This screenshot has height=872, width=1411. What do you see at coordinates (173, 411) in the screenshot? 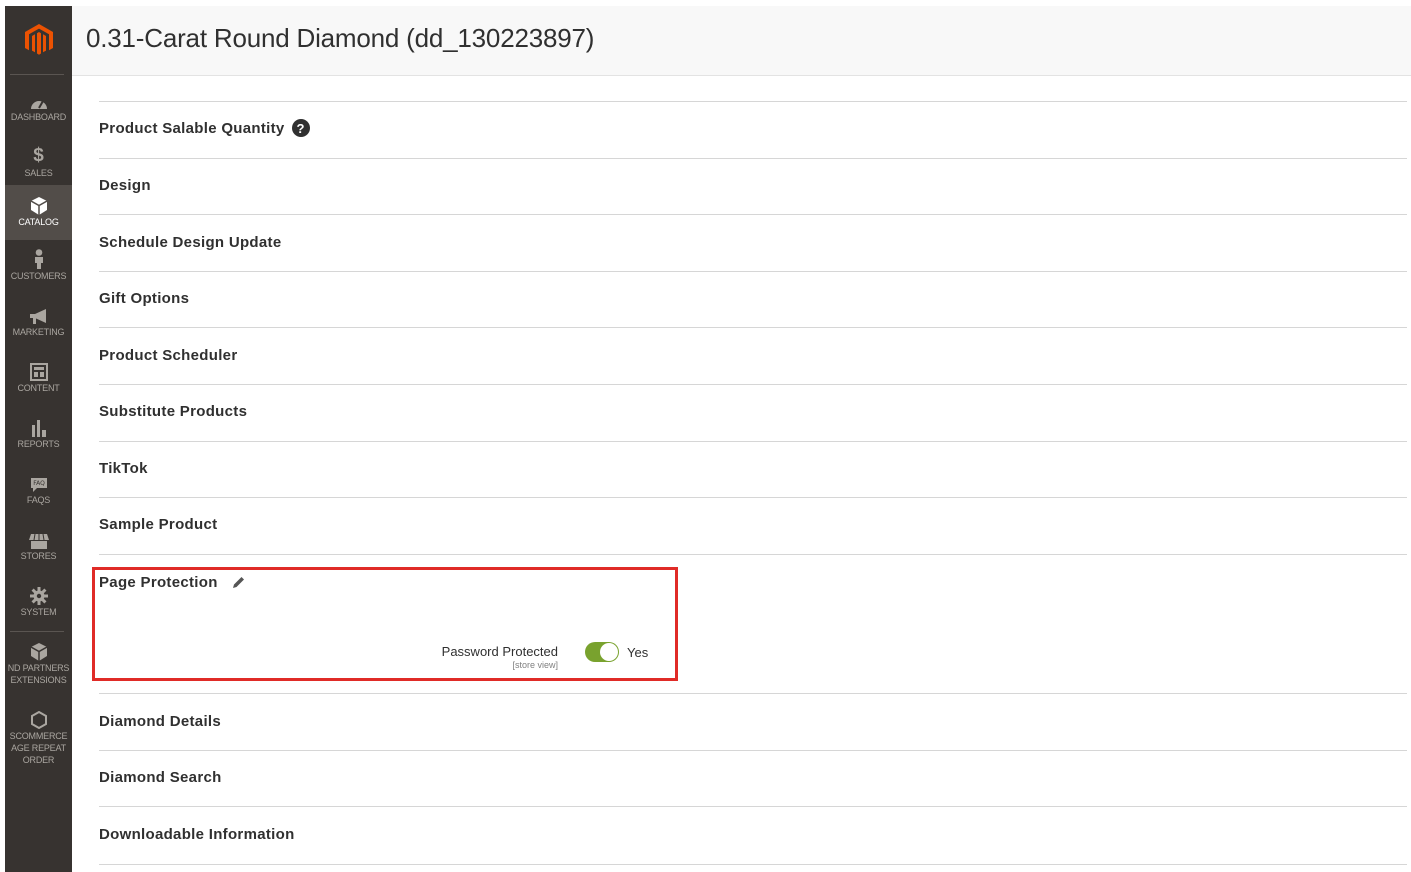
I see `section-substitute-products: Substitute Products` at bounding box center [173, 411].